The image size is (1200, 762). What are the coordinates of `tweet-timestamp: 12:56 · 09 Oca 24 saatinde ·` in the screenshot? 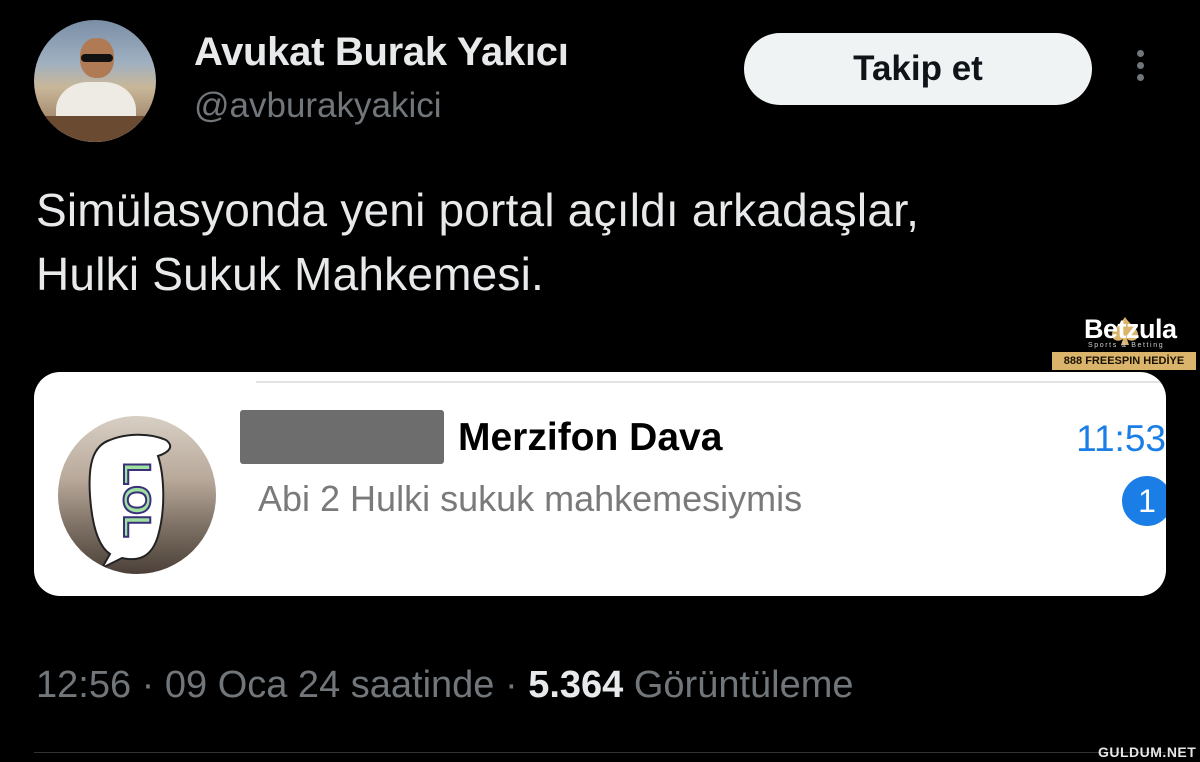 It's located at (282, 685).